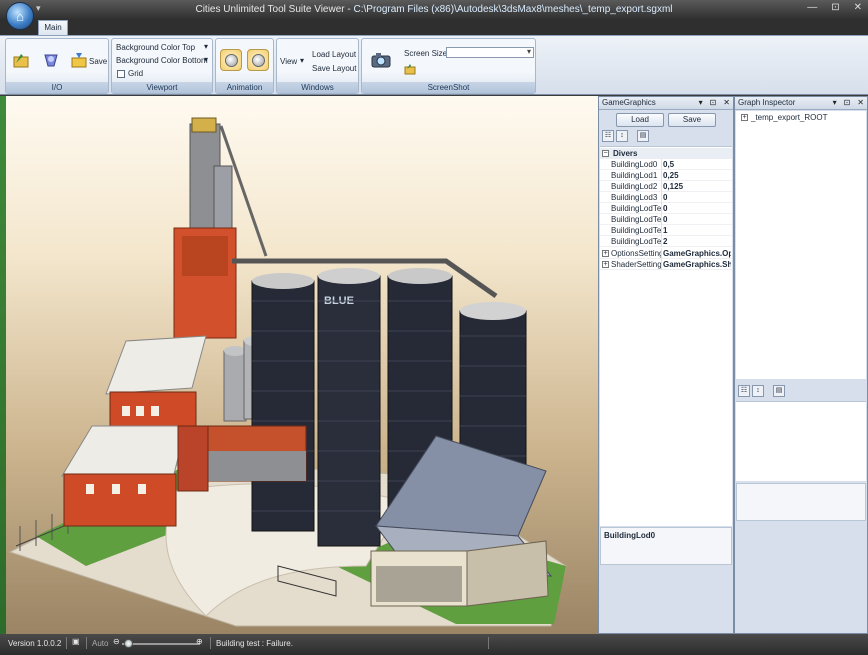 The width and height of the screenshot is (868, 655). I want to click on category-divers: − Divers, so click(666, 153).